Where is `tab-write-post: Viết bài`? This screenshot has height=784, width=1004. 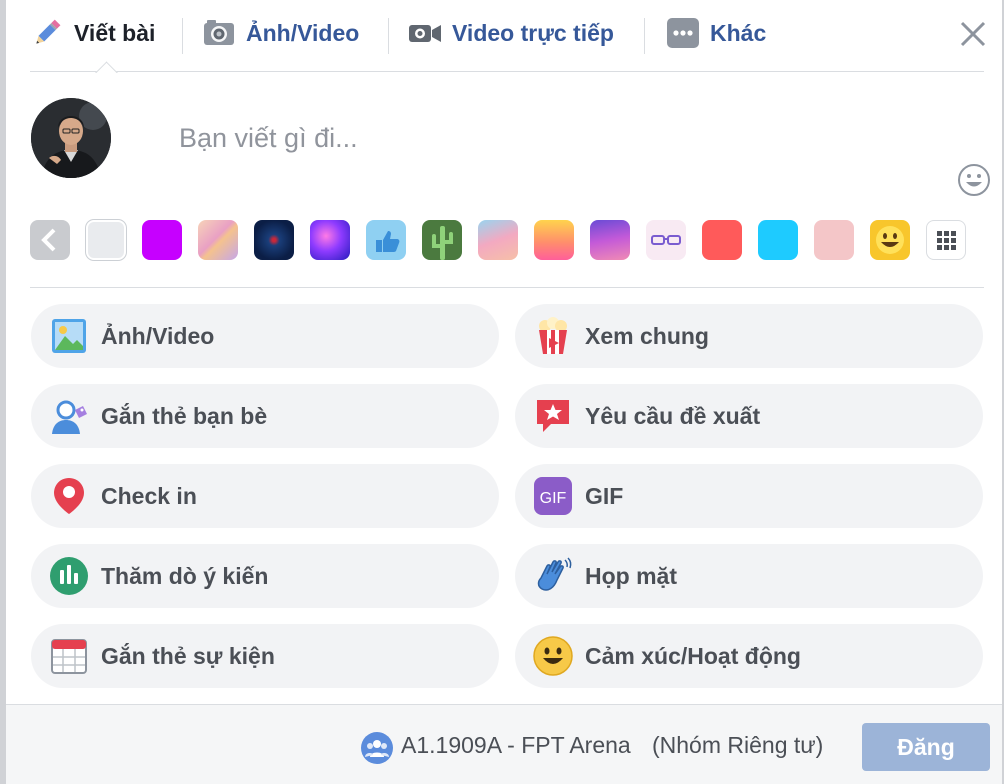 tab-write-post: Viết bài is located at coordinates (92, 33).